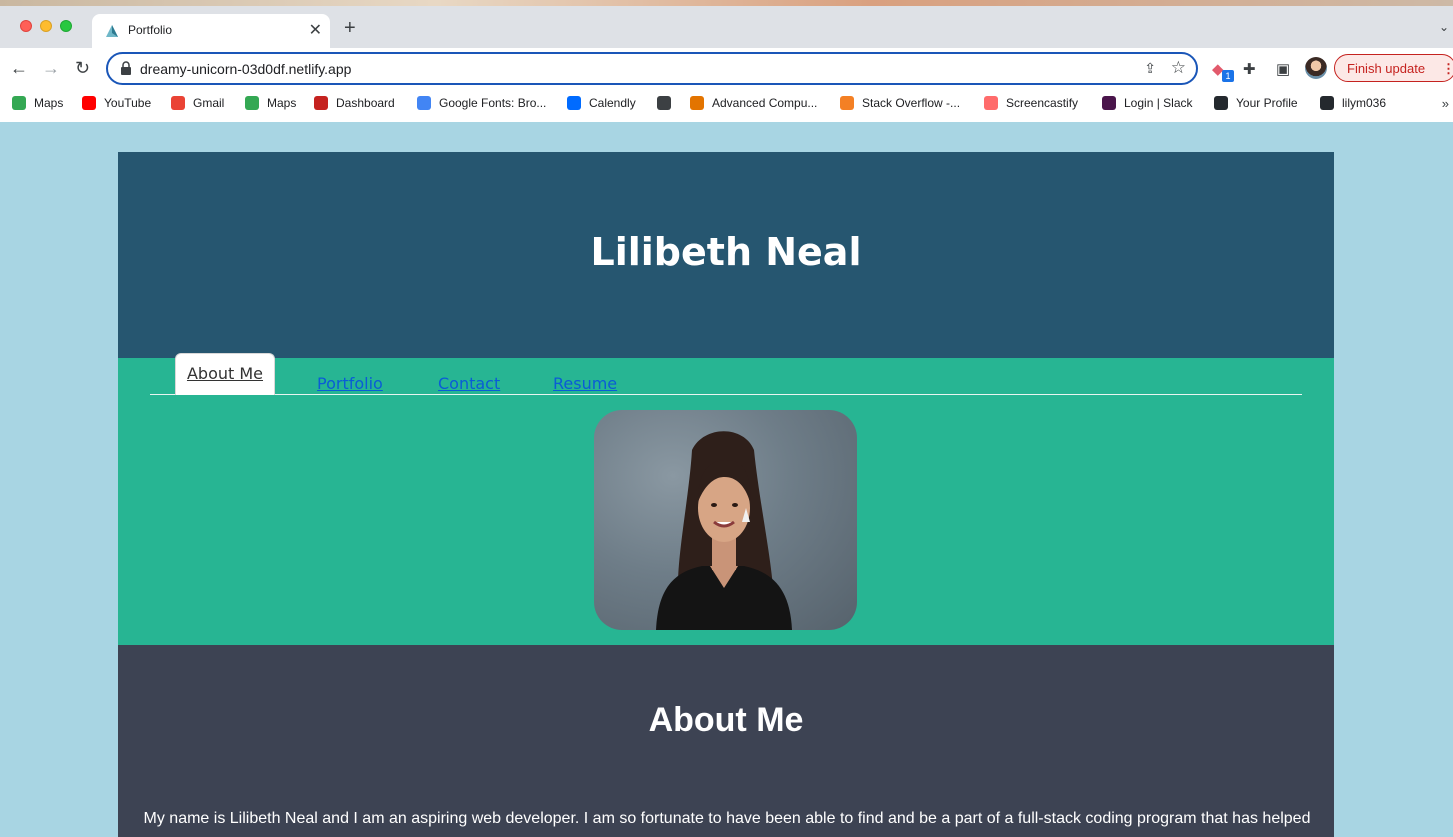  What do you see at coordinates (246, 69) in the screenshot?
I see `url-text: dreamy-unicorn-03d0df.netlify.app` at bounding box center [246, 69].